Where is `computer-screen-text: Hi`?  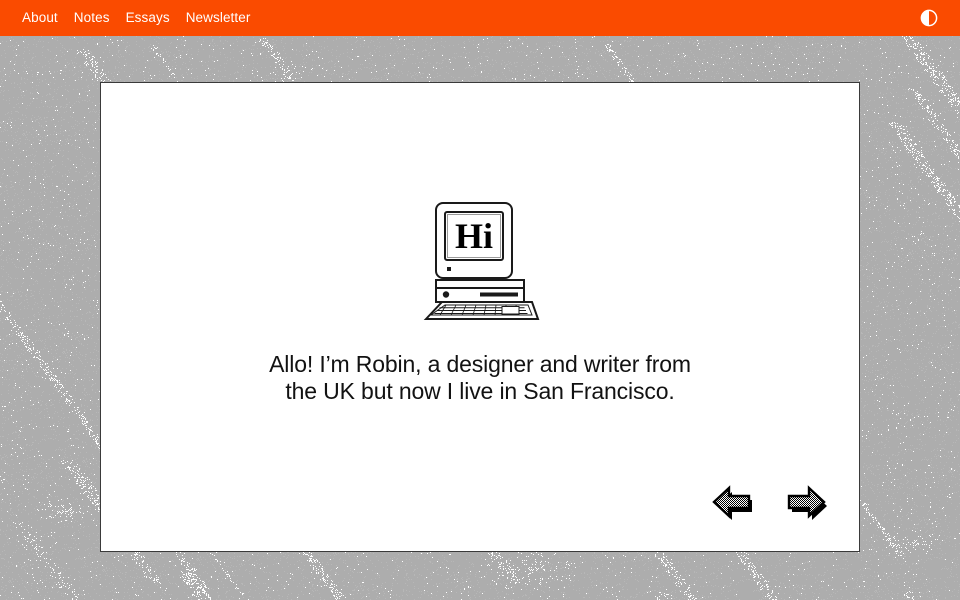
computer-screen-text: Hi is located at coordinates (474, 236).